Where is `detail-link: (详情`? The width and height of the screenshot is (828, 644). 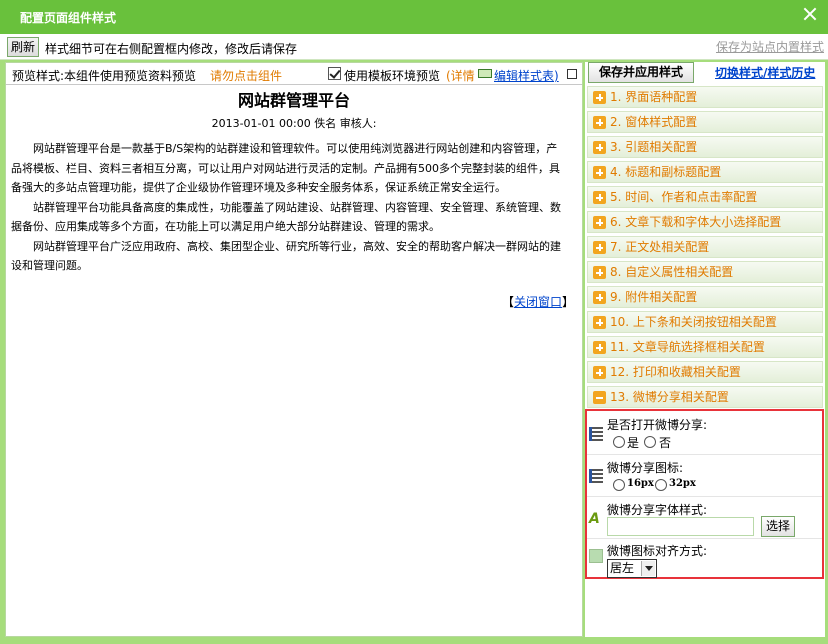
detail-link: (详情 is located at coordinates (460, 75).